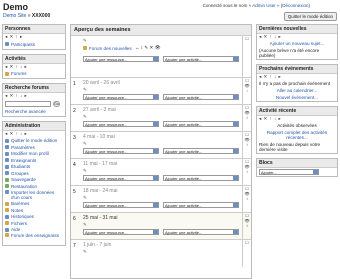  Describe the element at coordinates (37, 195) in the screenshot. I see `admin-link: Importer les données d'un cours` at that location.